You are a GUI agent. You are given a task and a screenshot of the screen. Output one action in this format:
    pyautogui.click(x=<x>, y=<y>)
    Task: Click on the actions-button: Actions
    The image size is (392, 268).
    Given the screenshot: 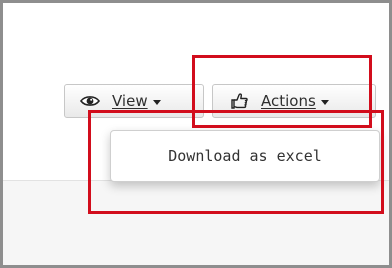 What is the action you would take?
    pyautogui.click(x=294, y=101)
    